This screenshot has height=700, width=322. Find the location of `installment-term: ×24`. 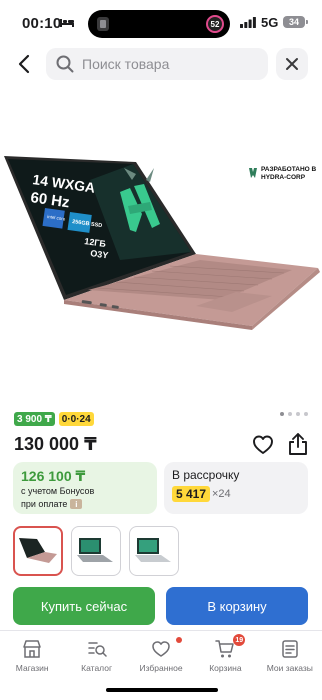

installment-term: ×24 is located at coordinates (221, 494).